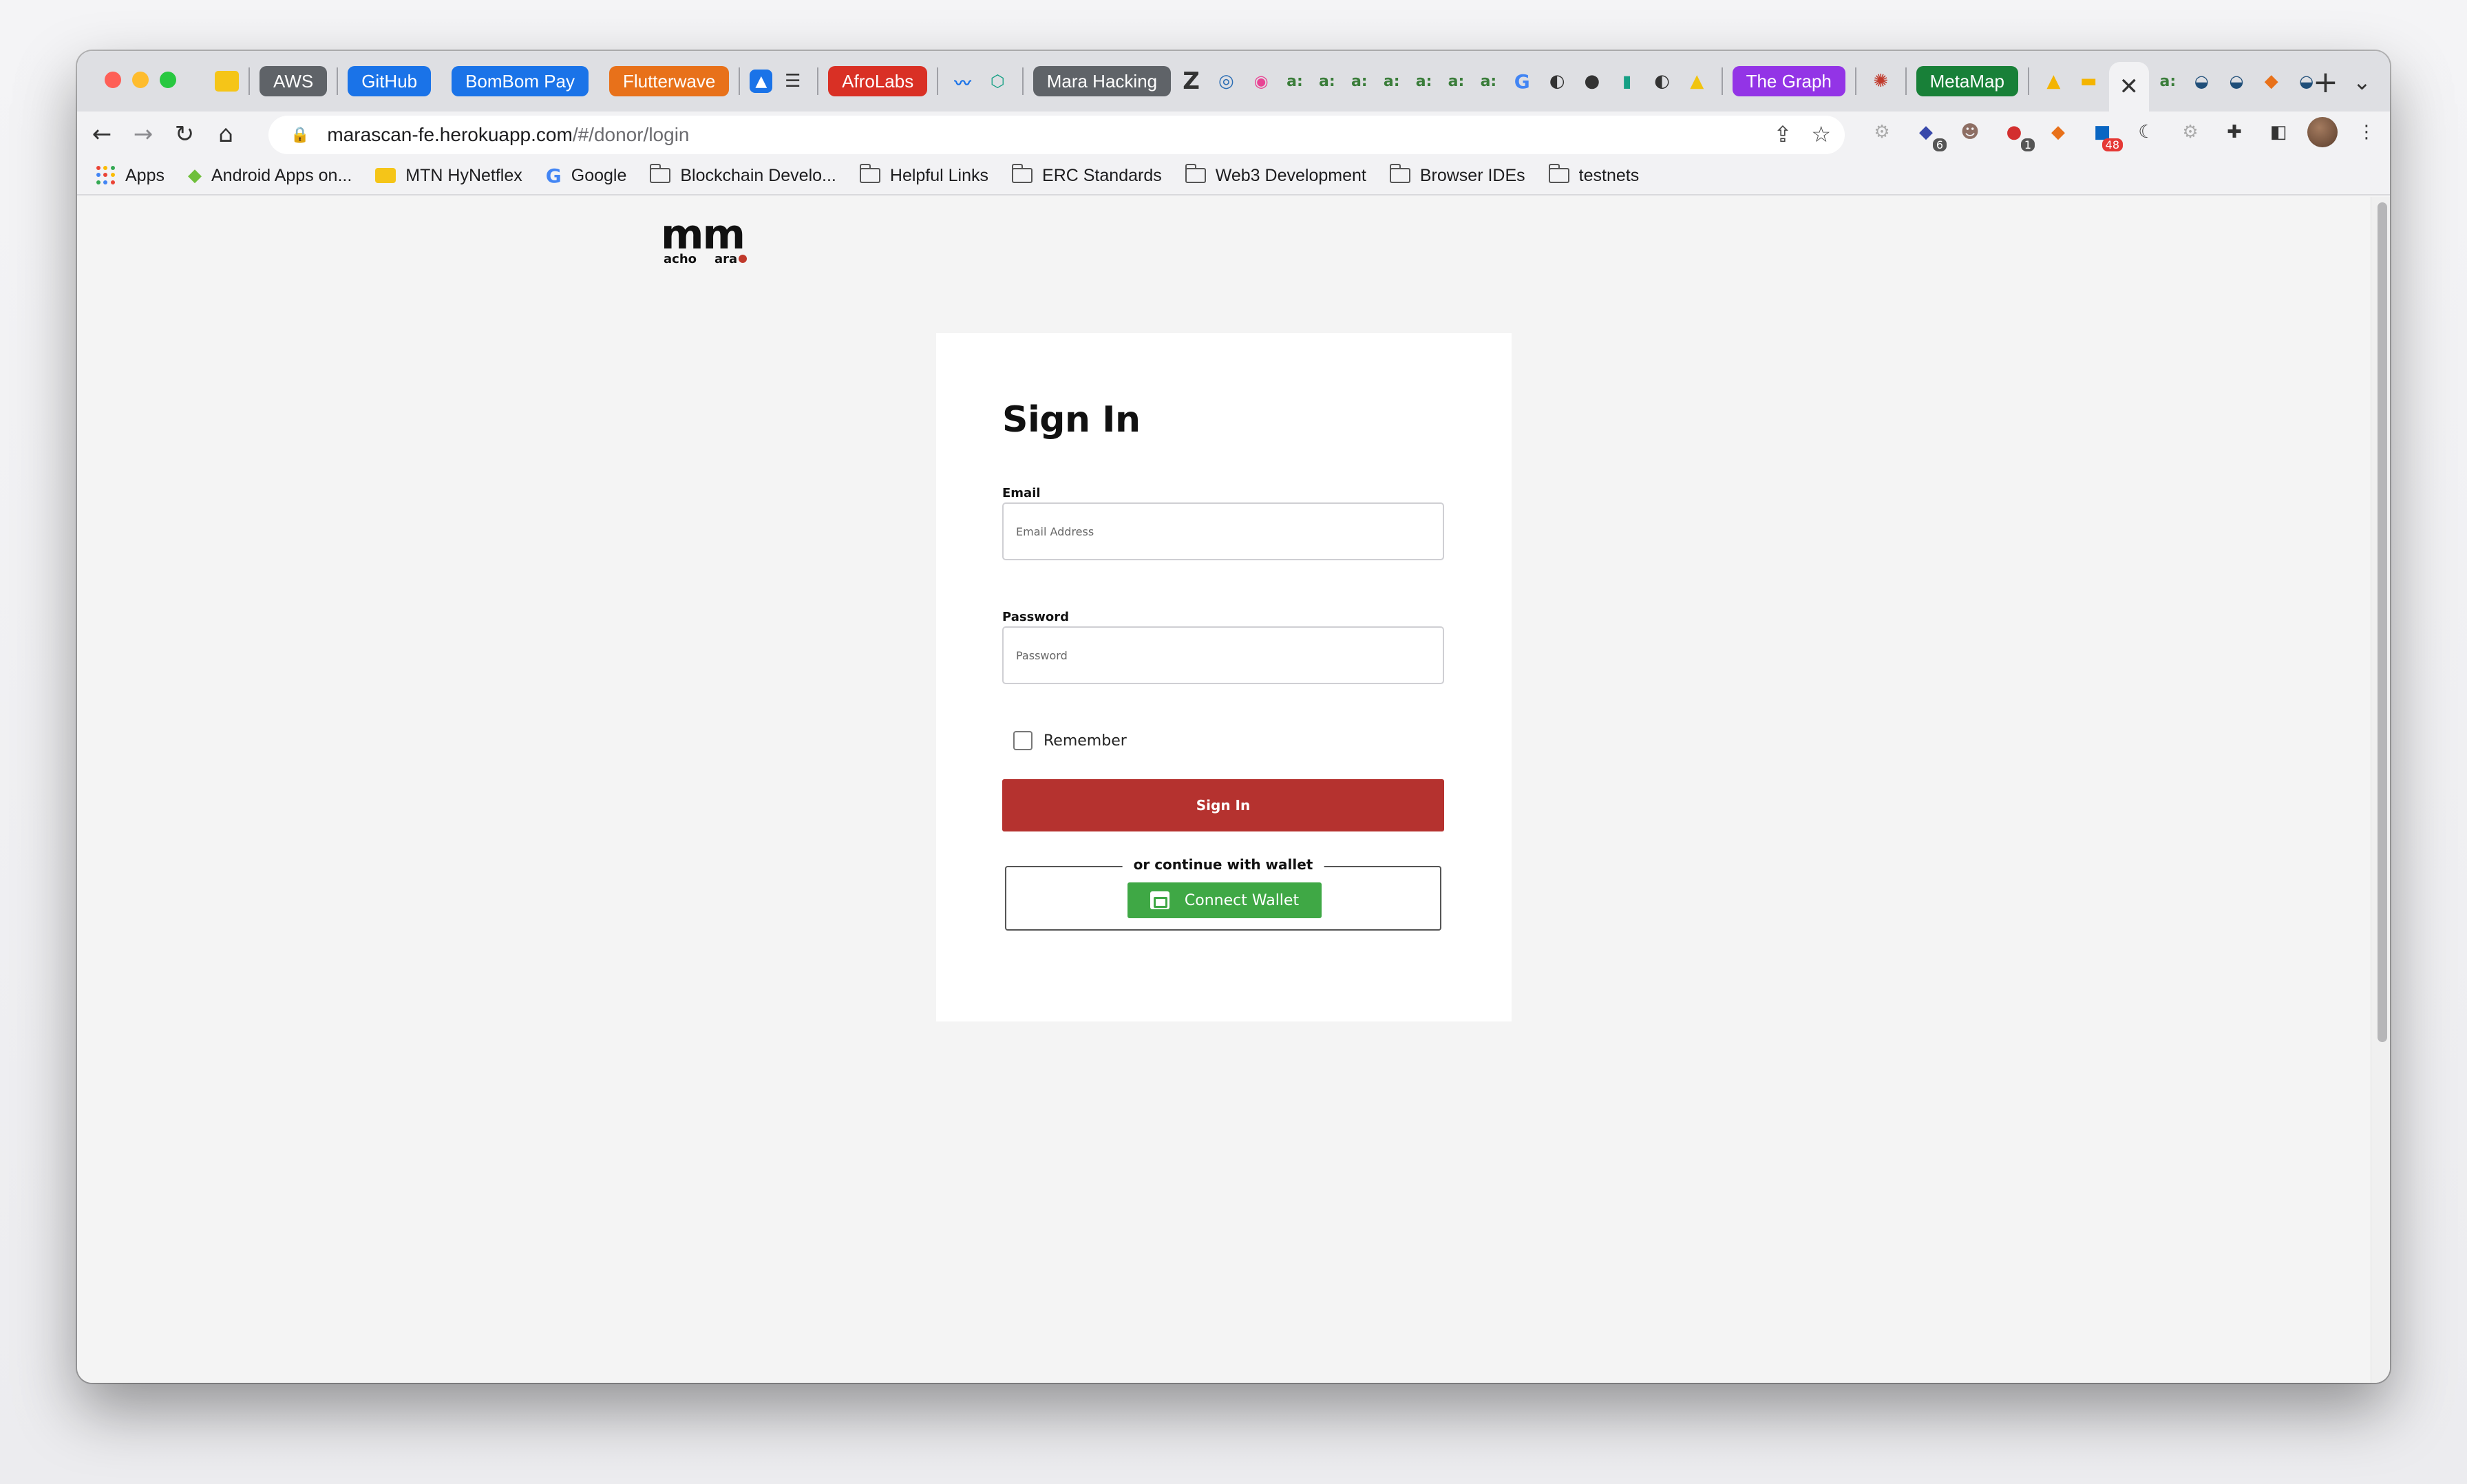  Describe the element at coordinates (962, 81) in the screenshot. I see `tab-wave-icon: 〰` at that location.